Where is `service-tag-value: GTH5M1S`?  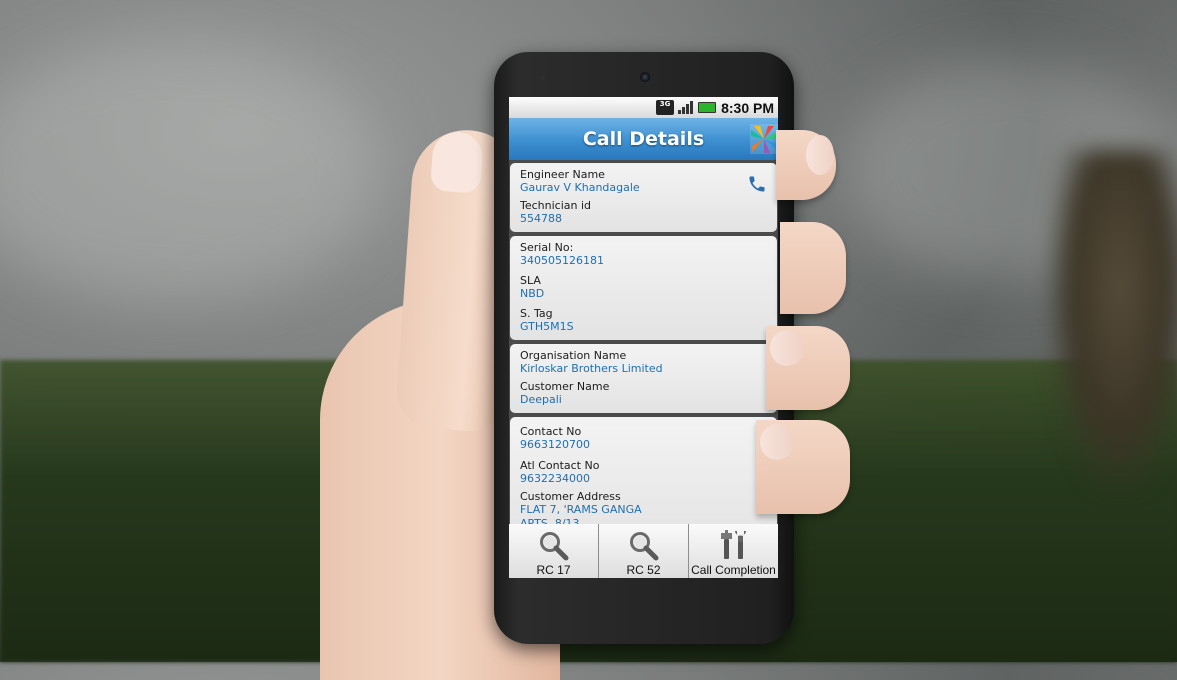
service-tag-value: GTH5M1S is located at coordinates (547, 326).